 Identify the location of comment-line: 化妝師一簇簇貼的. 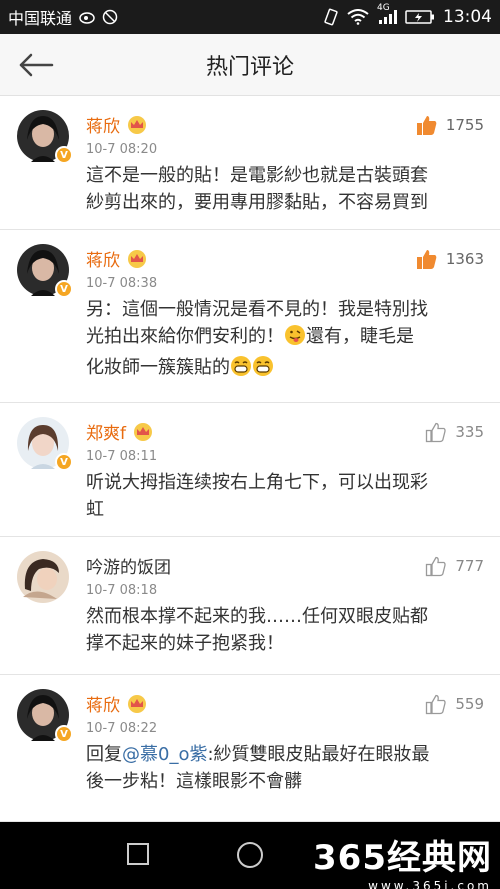
(286, 369).